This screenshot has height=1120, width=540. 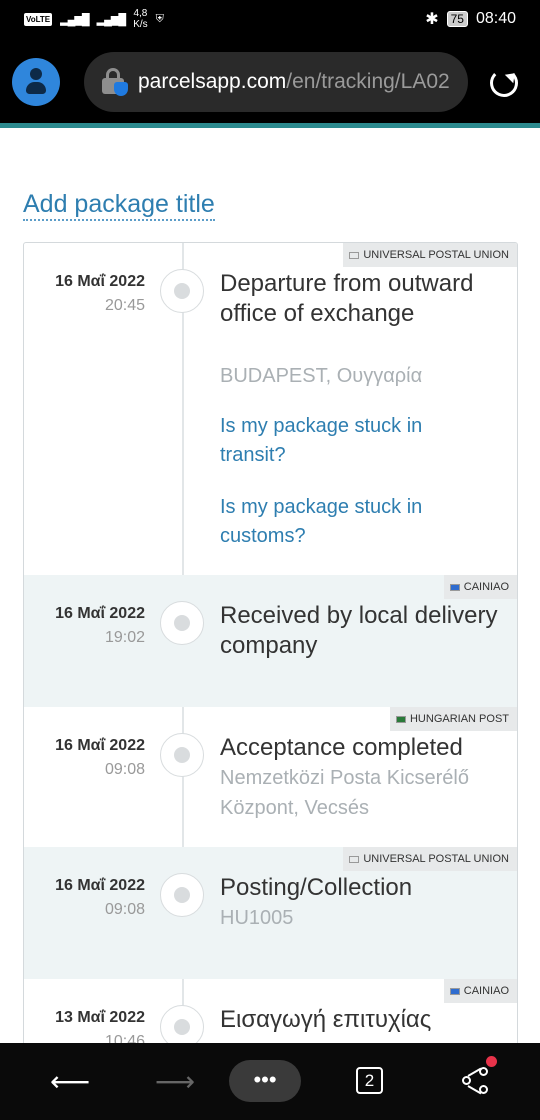 What do you see at coordinates (124, 637) in the screenshot?
I see `event-time: 19:02` at bounding box center [124, 637].